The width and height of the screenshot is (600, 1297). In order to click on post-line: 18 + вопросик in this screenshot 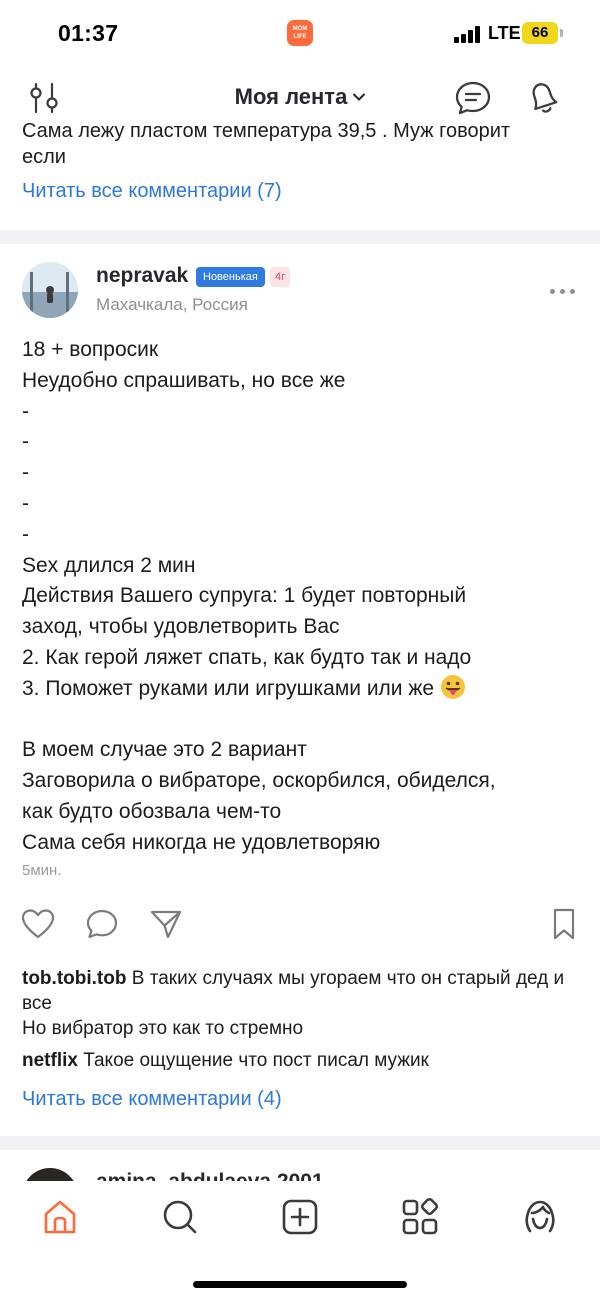, I will do `click(90, 349)`.